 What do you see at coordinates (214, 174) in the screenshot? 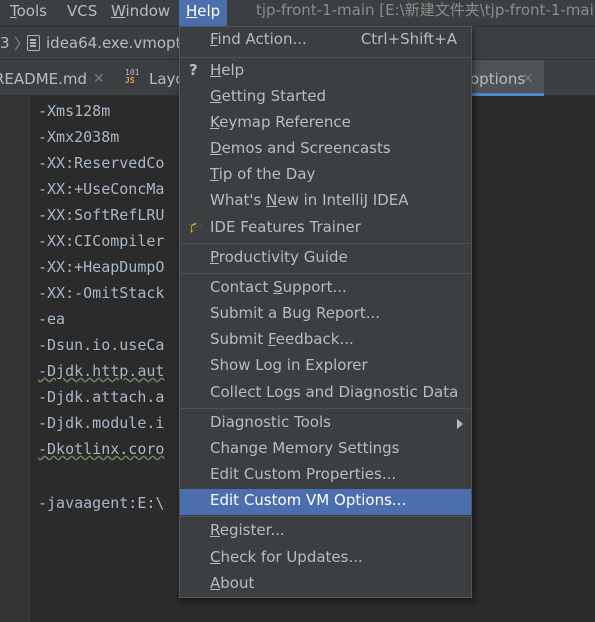
I see `mnemonic: T` at bounding box center [214, 174].